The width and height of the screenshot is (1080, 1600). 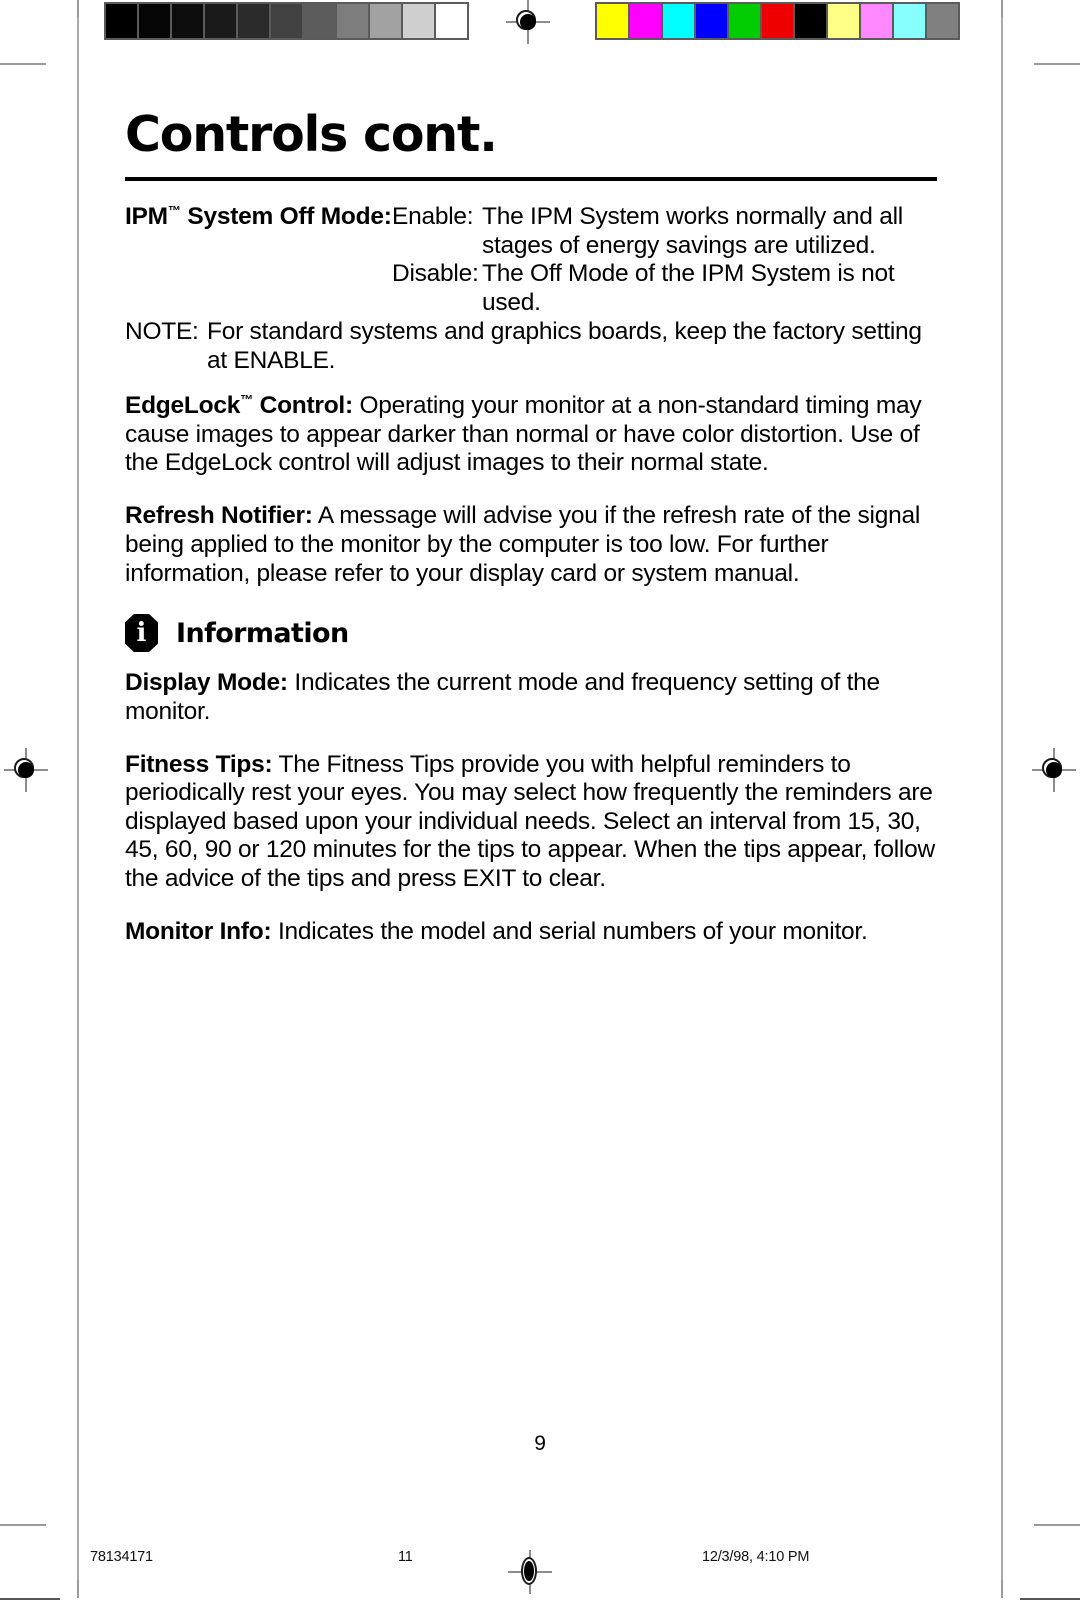 I want to click on trim-tick-left-bottom, so click(x=23, y=1525).